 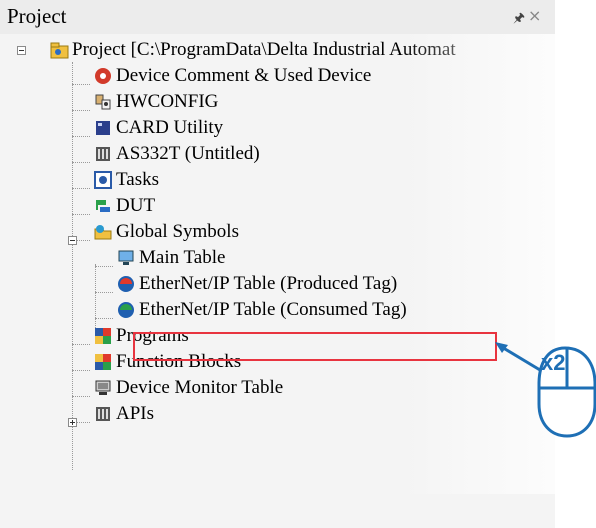 I want to click on selection-highlight-box, so click(x=315, y=346).